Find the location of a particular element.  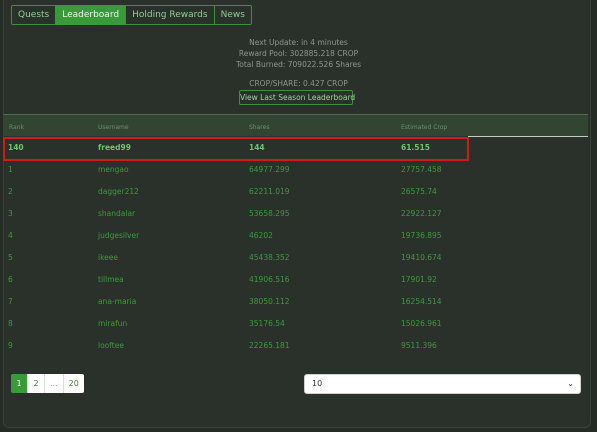

page-1-button: 1 is located at coordinates (19, 383).